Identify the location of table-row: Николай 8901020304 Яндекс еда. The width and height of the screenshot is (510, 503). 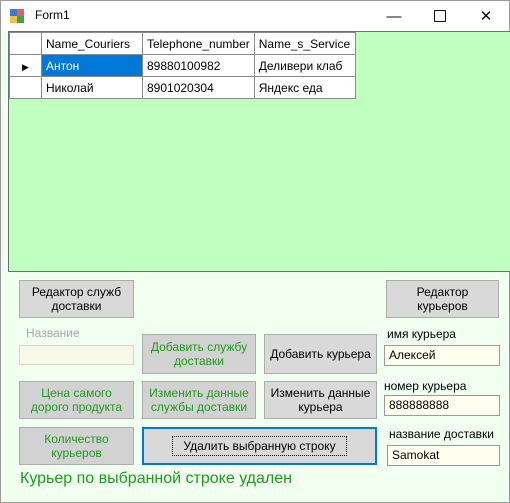
(182, 87).